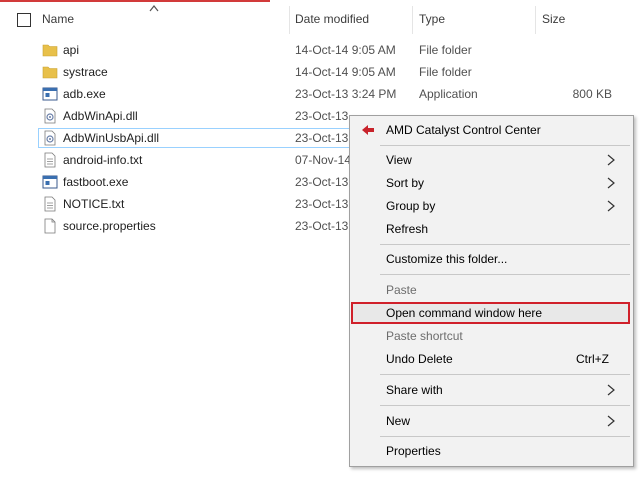 The width and height of the screenshot is (640, 481). I want to click on column-name-header: Name, so click(58, 19).